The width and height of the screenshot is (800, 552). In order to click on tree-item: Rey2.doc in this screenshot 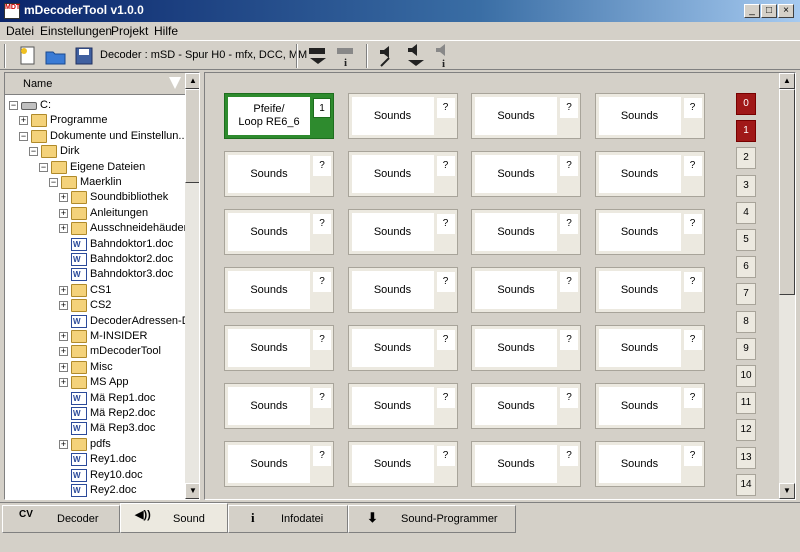, I will do `click(95, 490)`.